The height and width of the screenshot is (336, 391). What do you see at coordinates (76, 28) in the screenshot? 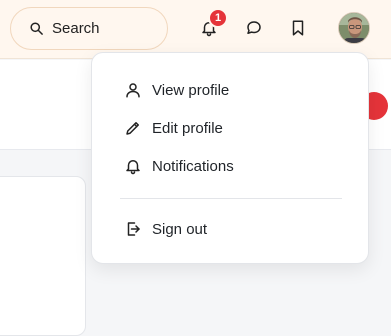
I see `search-label: Search` at bounding box center [76, 28].